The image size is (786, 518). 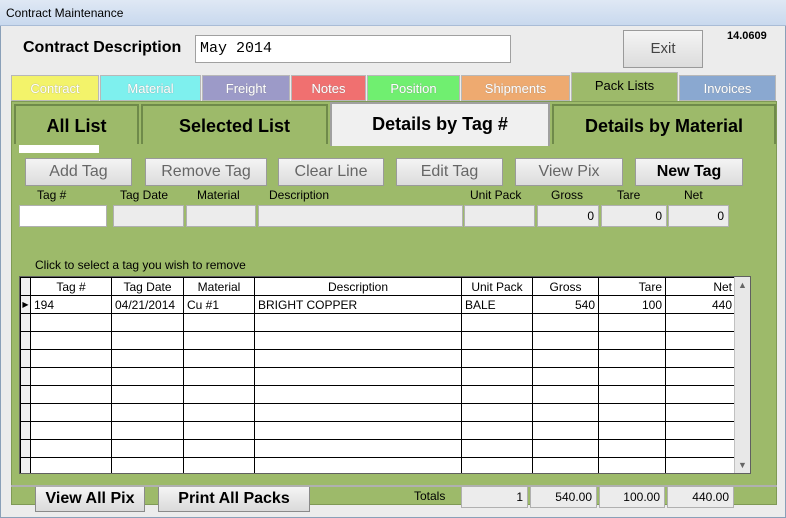 I want to click on col-header-net: Net, so click(x=700, y=286).